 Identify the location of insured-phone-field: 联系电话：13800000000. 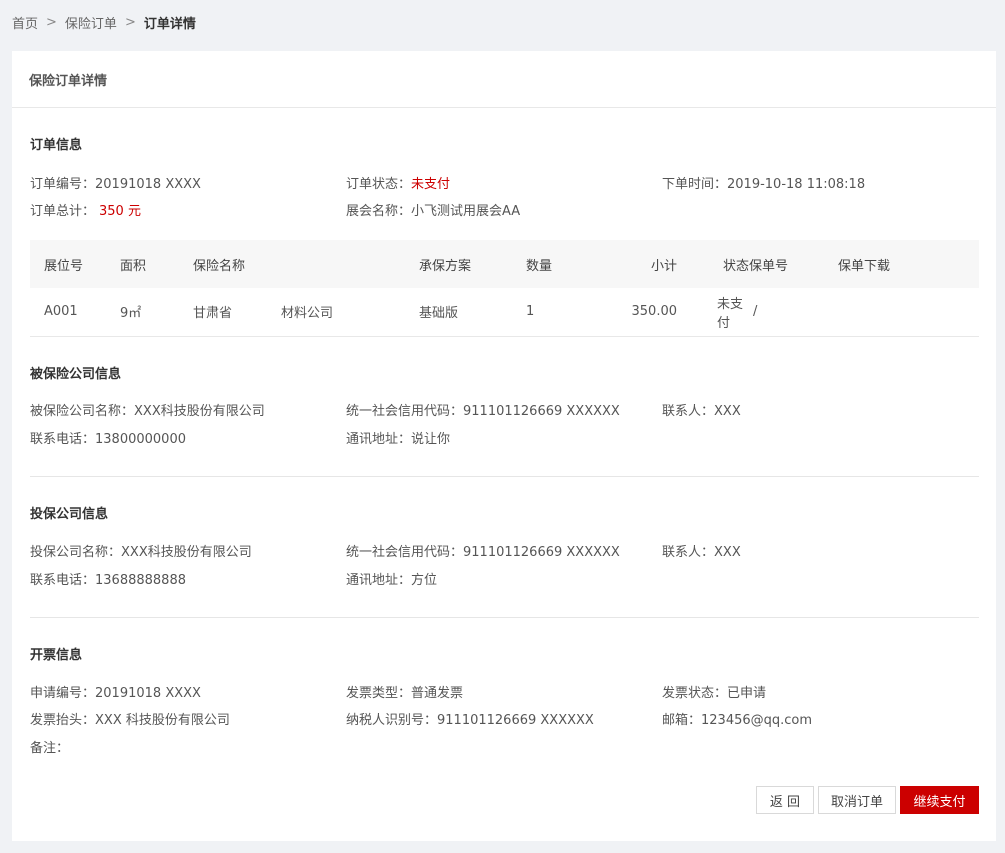
(108, 439).